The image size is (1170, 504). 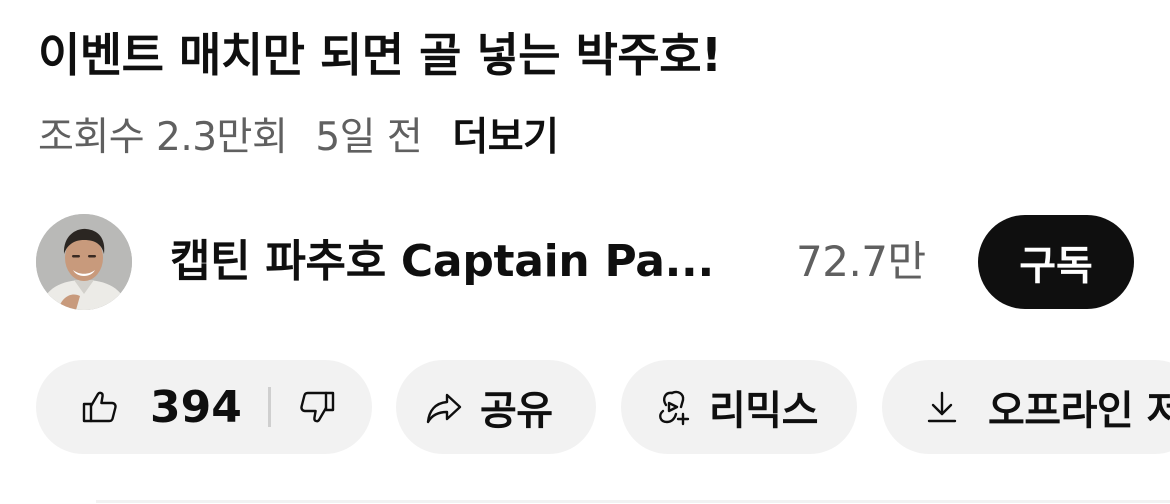 What do you see at coordinates (861, 261) in the screenshot?
I see `subscriber-count: 72.7만` at bounding box center [861, 261].